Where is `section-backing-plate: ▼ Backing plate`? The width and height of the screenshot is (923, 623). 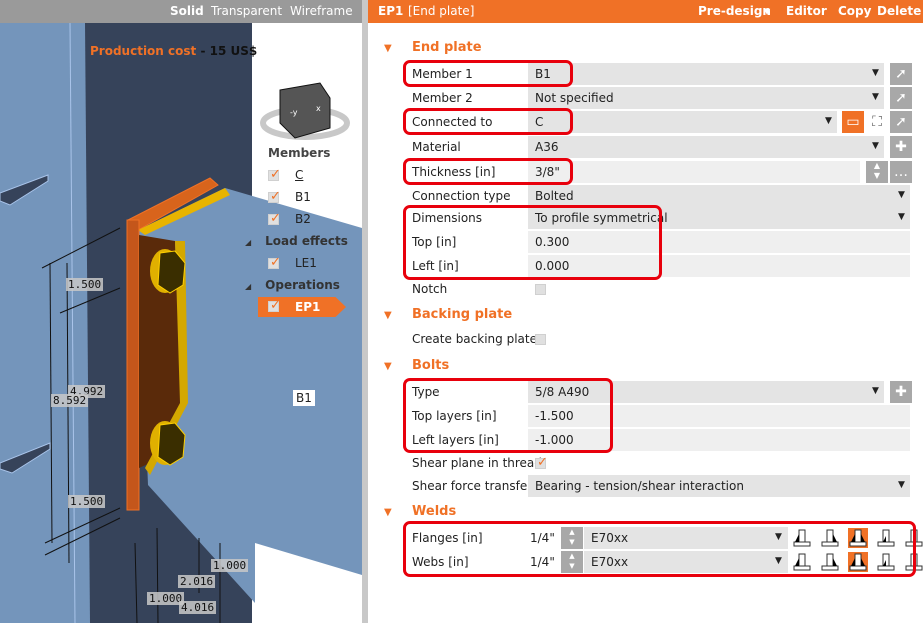 section-backing-plate: ▼ Backing plate is located at coordinates (448, 314).